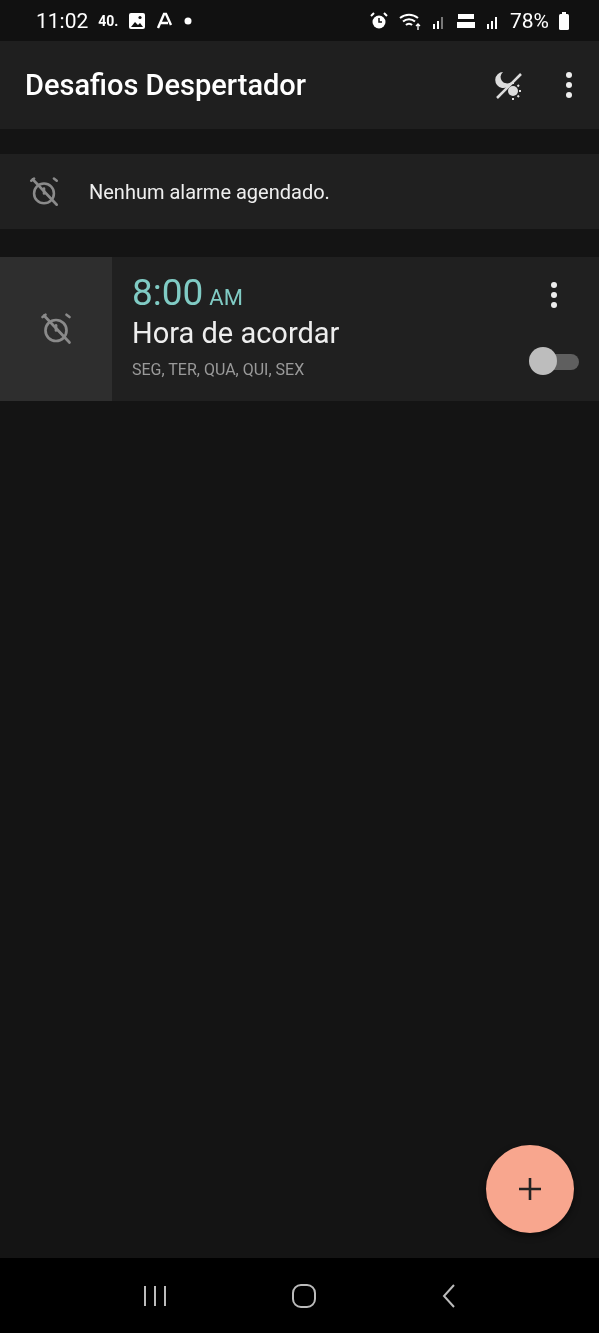 This screenshot has height=1333, width=599. Describe the element at coordinates (379, 20) in the screenshot. I see `alarm-clock-icon` at that location.